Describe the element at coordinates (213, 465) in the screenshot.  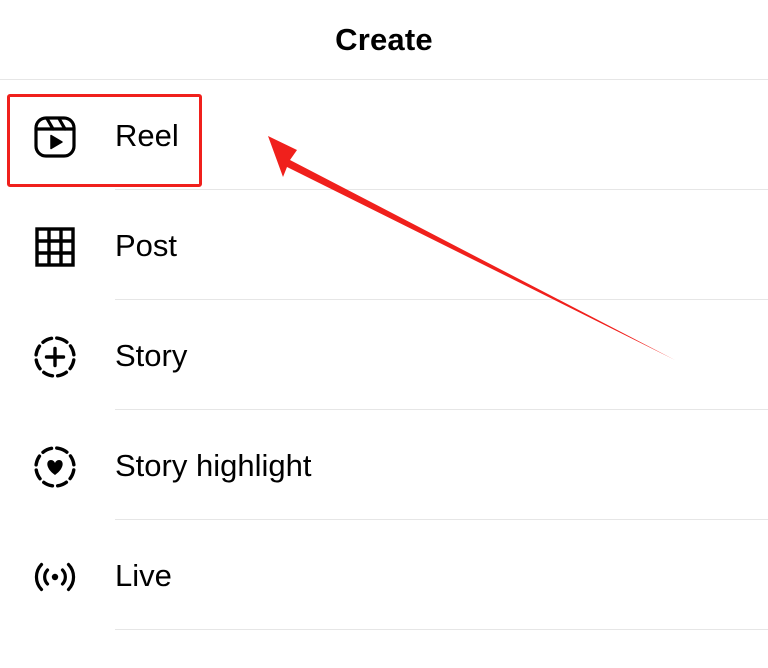
I see `menu-item-label: Story highlight` at that location.